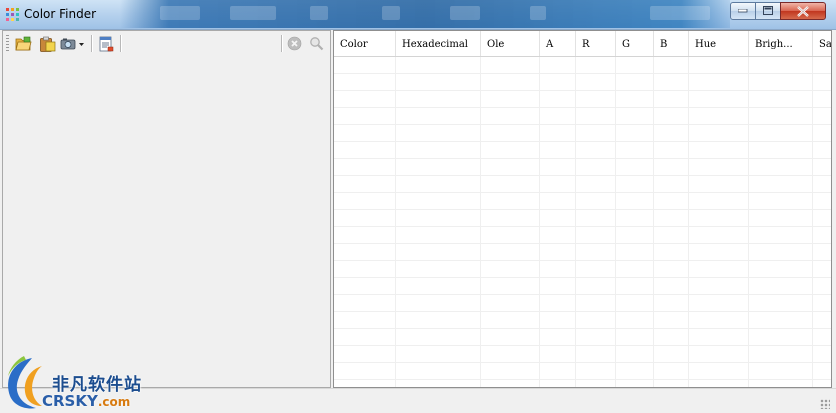 Image resolution: width=836 pixels, height=413 pixels. I want to click on column-header-ole: Ole, so click(510, 43).